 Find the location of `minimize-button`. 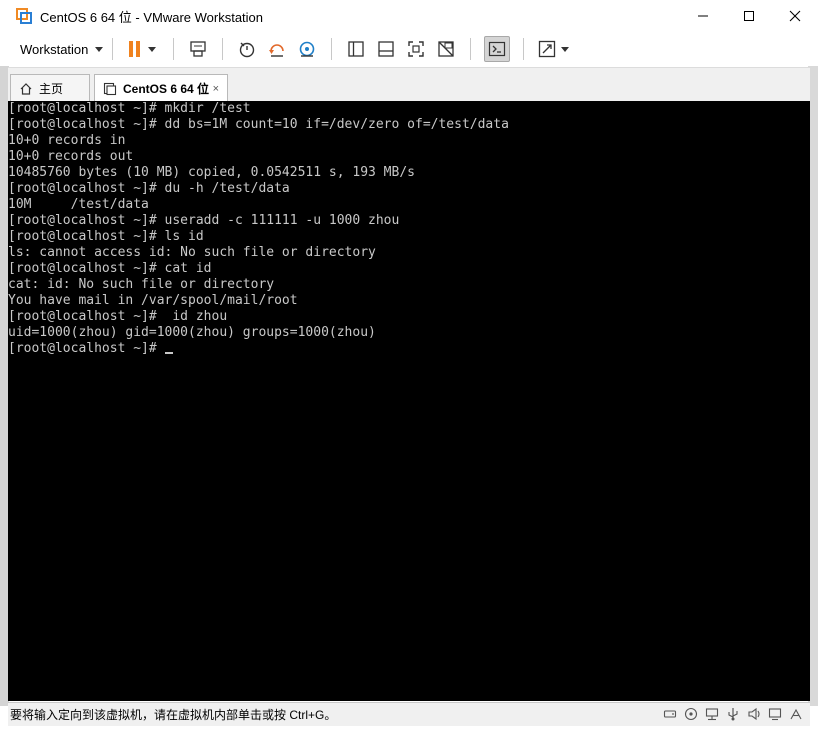

minimize-button is located at coordinates (703, 16).